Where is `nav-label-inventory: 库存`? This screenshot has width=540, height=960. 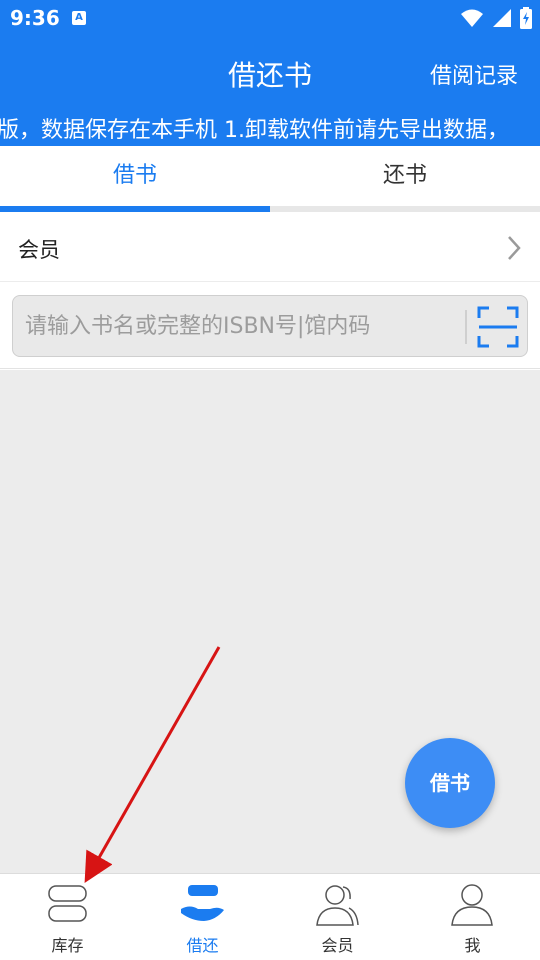
nav-label-inventory: 库存 is located at coordinates (67, 945).